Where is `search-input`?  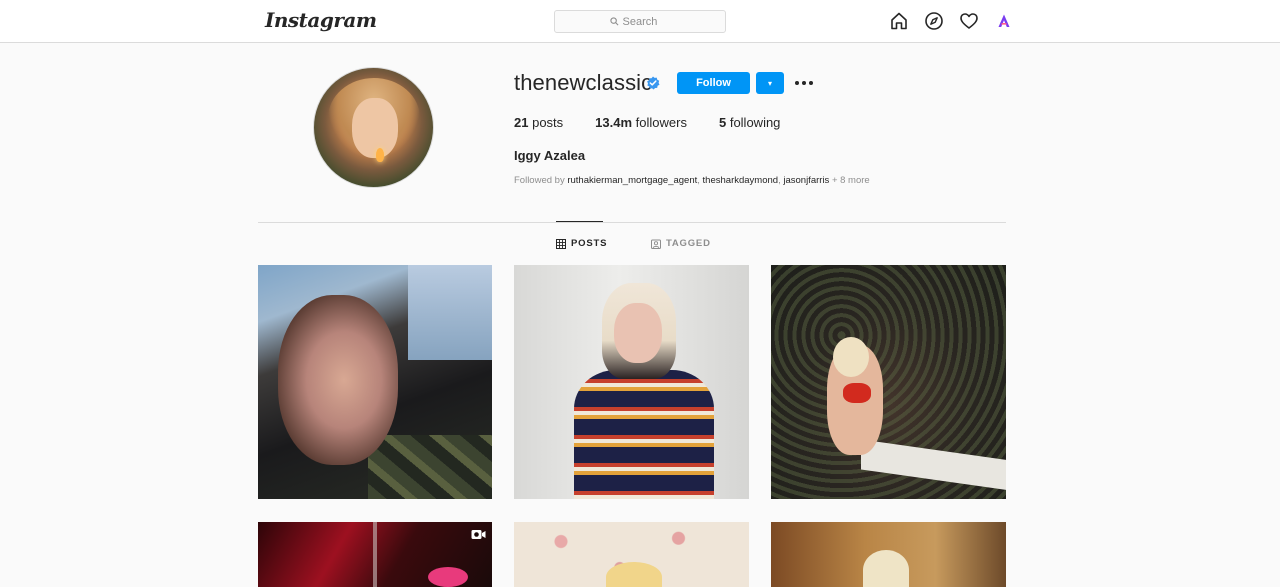
search-input is located at coordinates (646, 21).